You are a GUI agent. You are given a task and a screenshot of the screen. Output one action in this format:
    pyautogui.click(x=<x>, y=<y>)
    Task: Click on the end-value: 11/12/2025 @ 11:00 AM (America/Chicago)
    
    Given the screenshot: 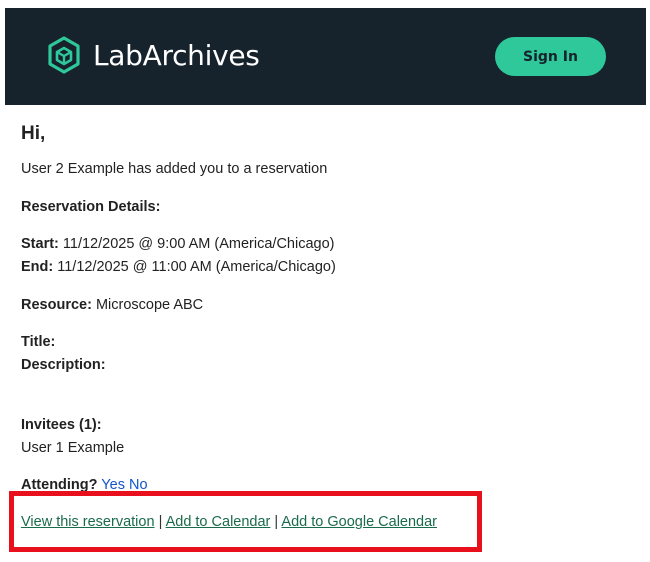 What is the action you would take?
    pyautogui.click(x=196, y=267)
    